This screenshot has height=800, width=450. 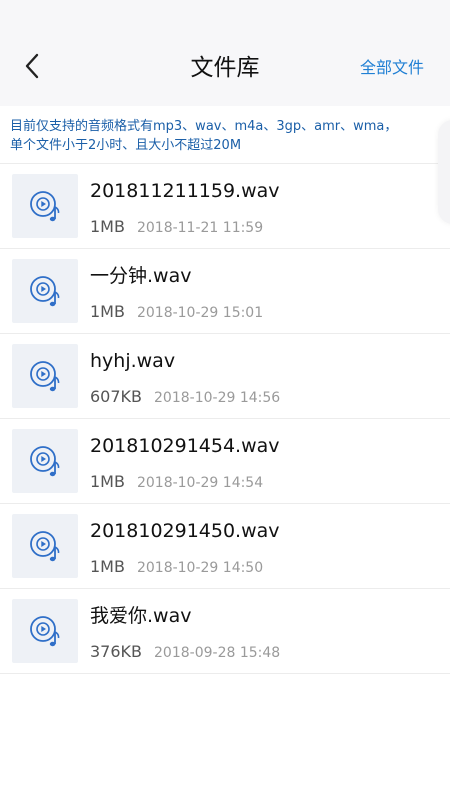 I want to click on file-date: 2018-10-29 14:56, so click(x=217, y=398).